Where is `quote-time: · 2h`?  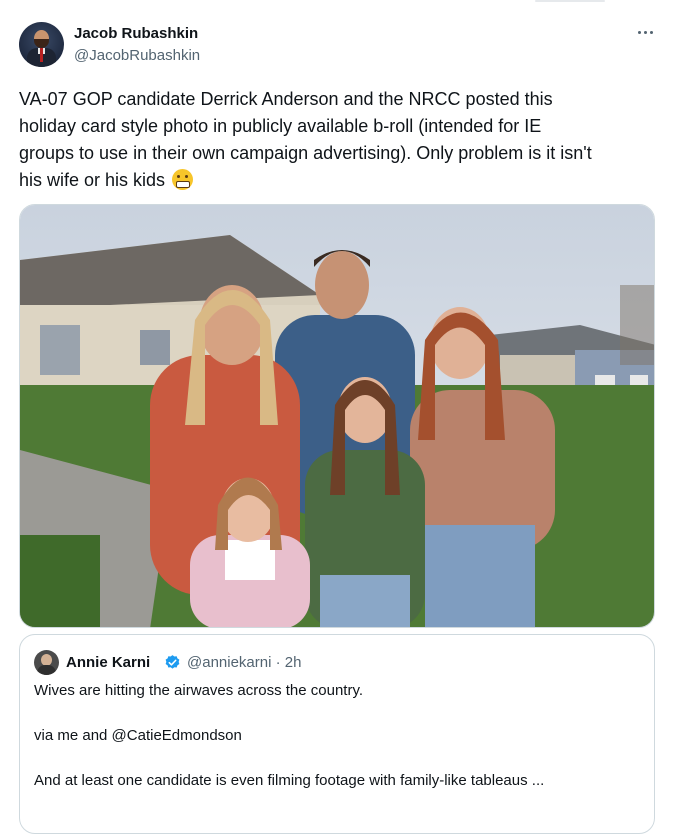 quote-time: · 2h is located at coordinates (289, 662).